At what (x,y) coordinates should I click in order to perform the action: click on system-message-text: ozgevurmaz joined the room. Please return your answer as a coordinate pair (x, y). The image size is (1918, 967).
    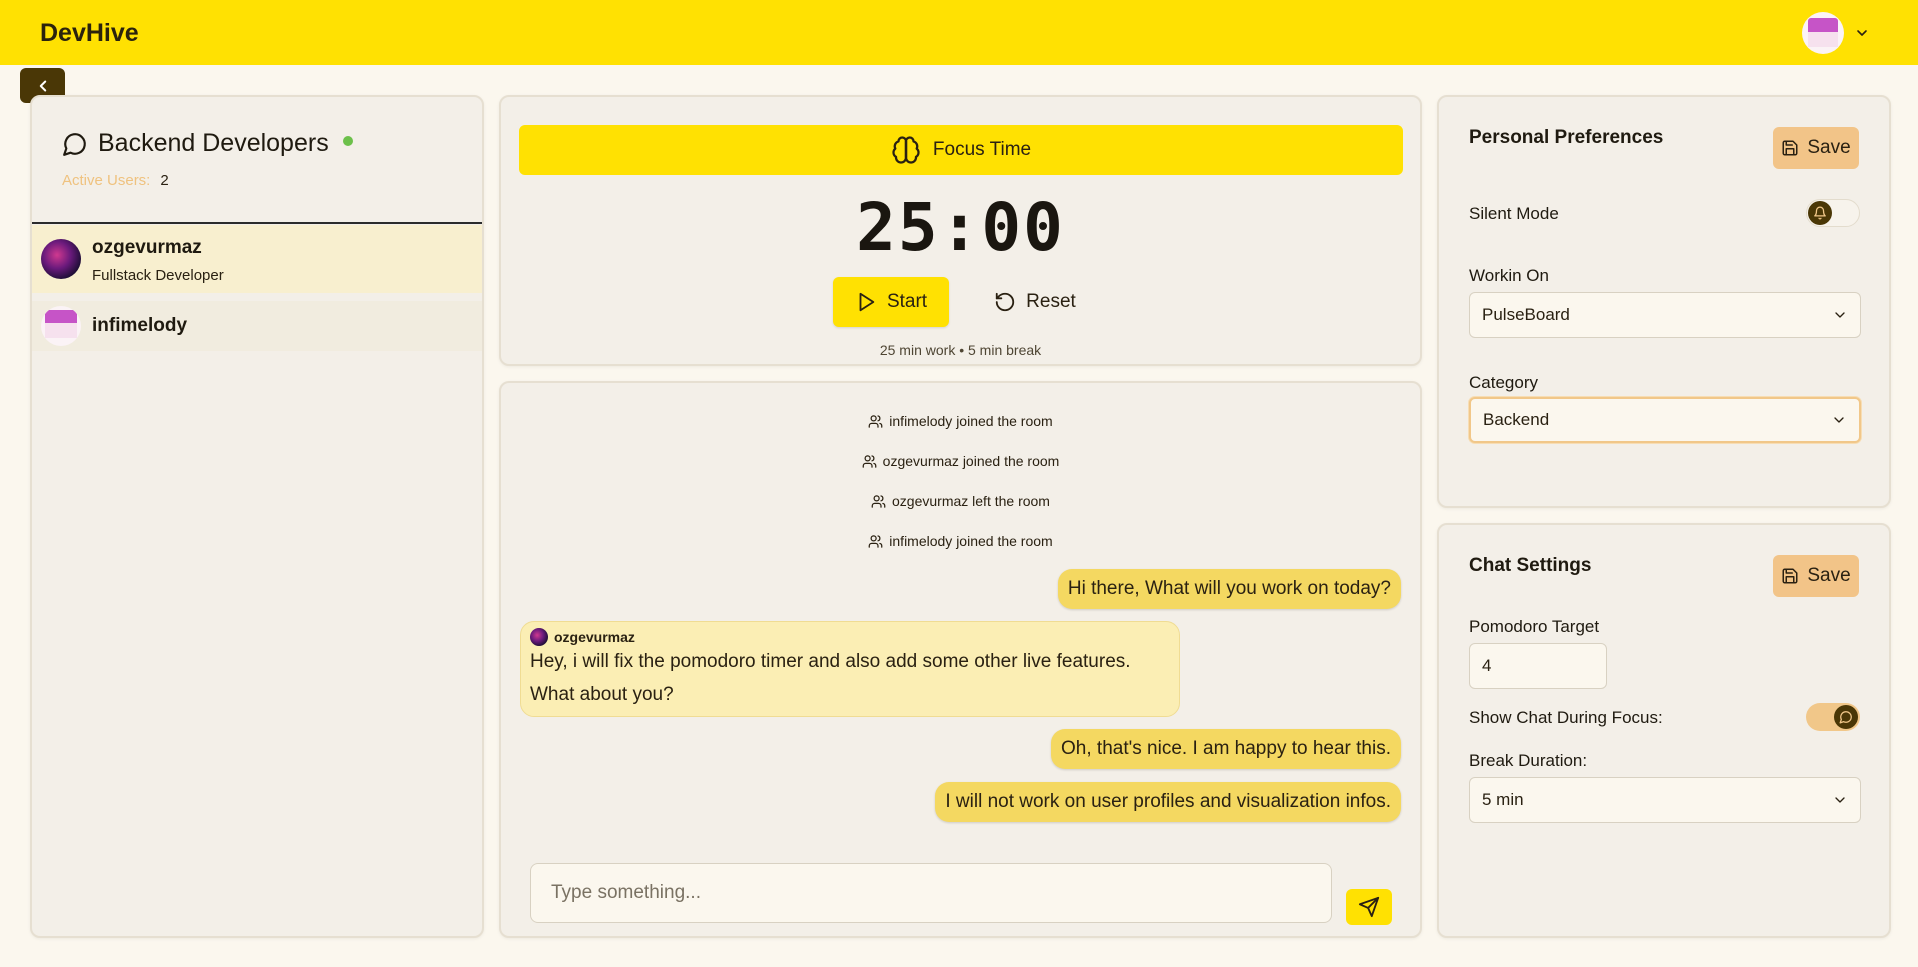
    Looking at the image, I should click on (971, 461).